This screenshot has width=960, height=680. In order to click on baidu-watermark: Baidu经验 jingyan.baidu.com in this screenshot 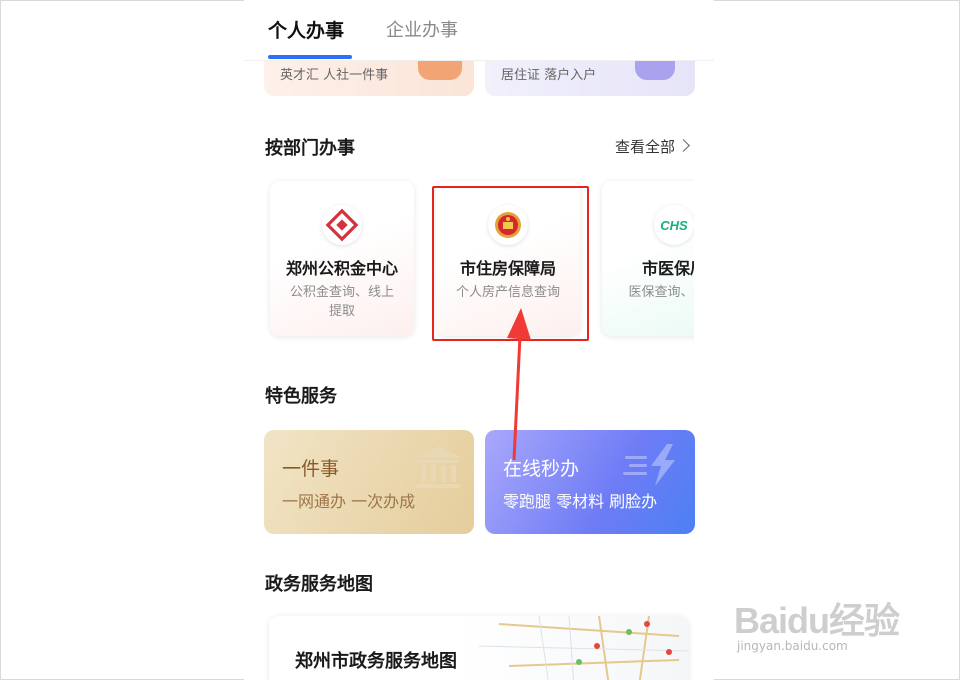, I will do `click(834, 625)`.